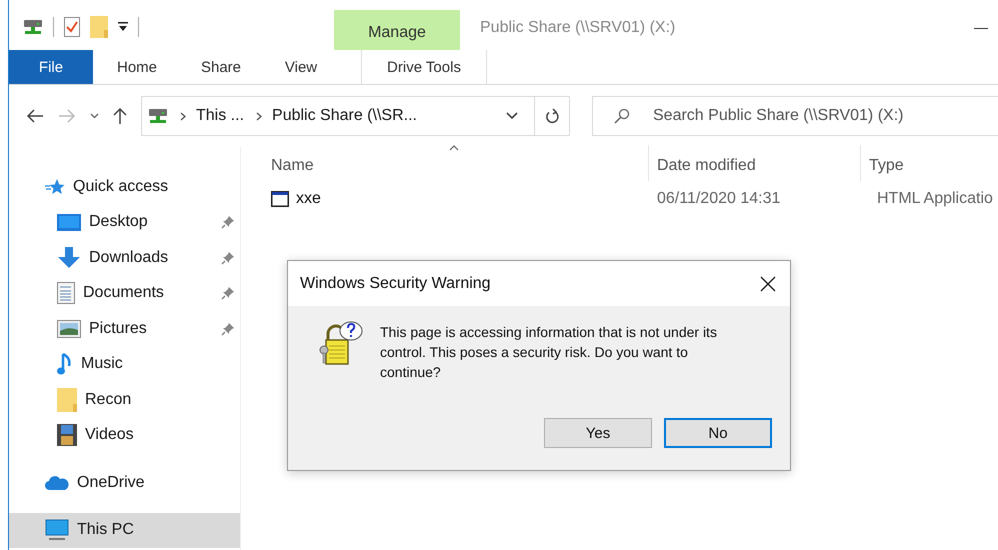 The image size is (998, 550). I want to click on nav-item: This PC, so click(124, 530).